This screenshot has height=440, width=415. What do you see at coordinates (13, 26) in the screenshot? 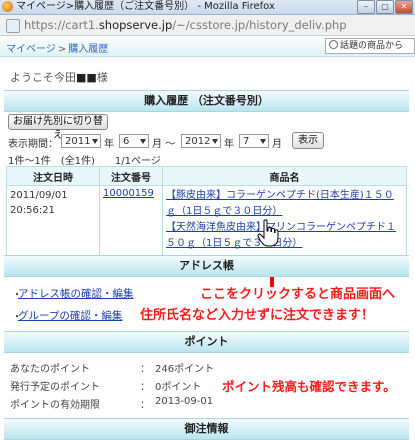
I see `site-identity-icon` at bounding box center [13, 26].